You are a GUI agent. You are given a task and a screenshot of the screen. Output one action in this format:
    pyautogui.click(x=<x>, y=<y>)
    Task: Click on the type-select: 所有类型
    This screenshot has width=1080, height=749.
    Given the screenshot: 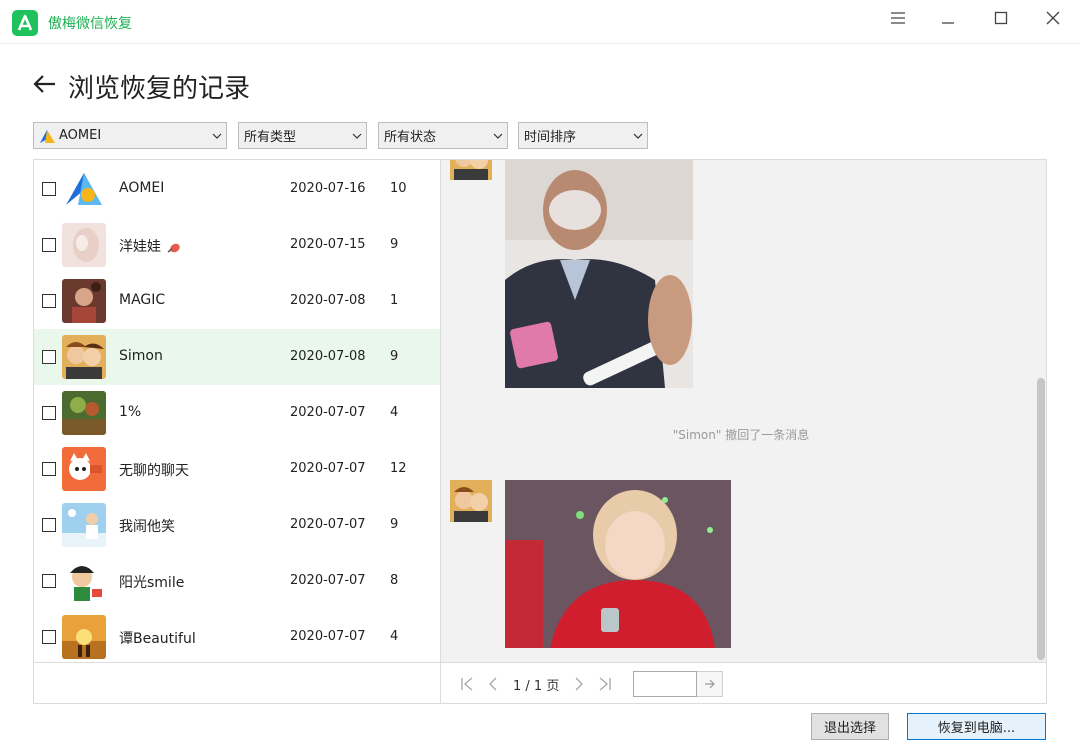 What is the action you would take?
    pyautogui.click(x=302, y=135)
    